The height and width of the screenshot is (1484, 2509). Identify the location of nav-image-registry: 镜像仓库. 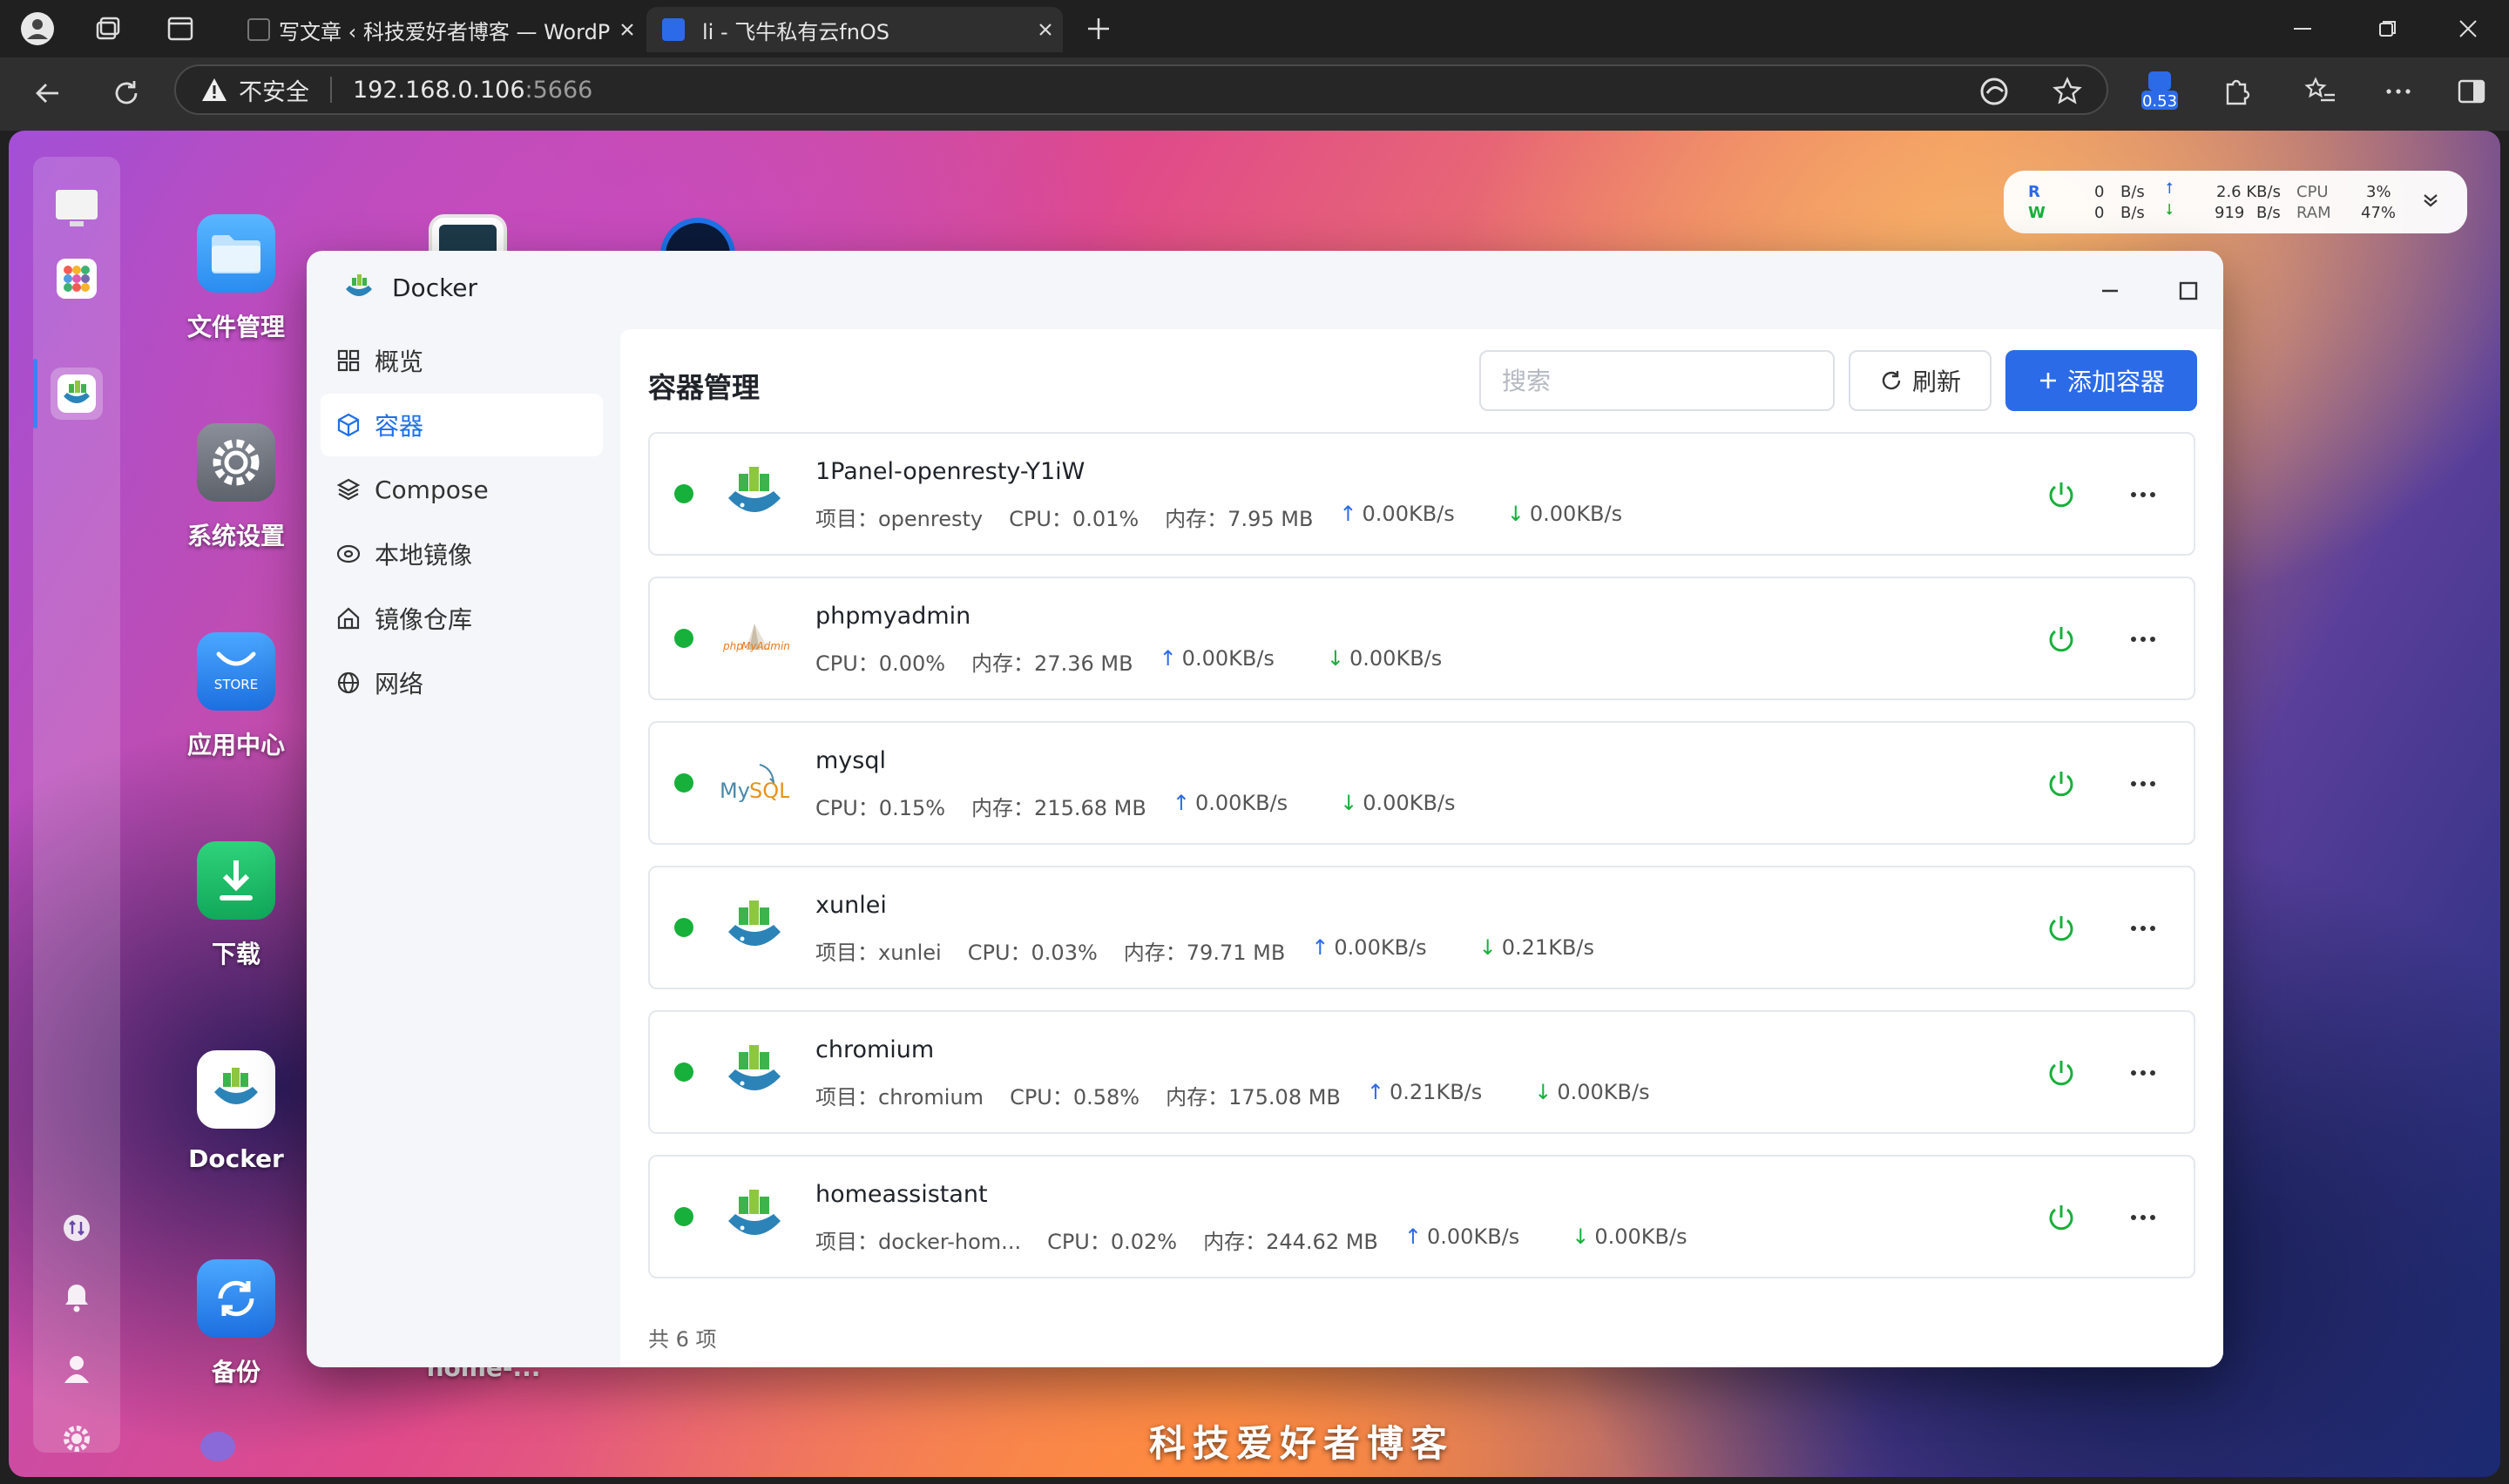
(462, 618).